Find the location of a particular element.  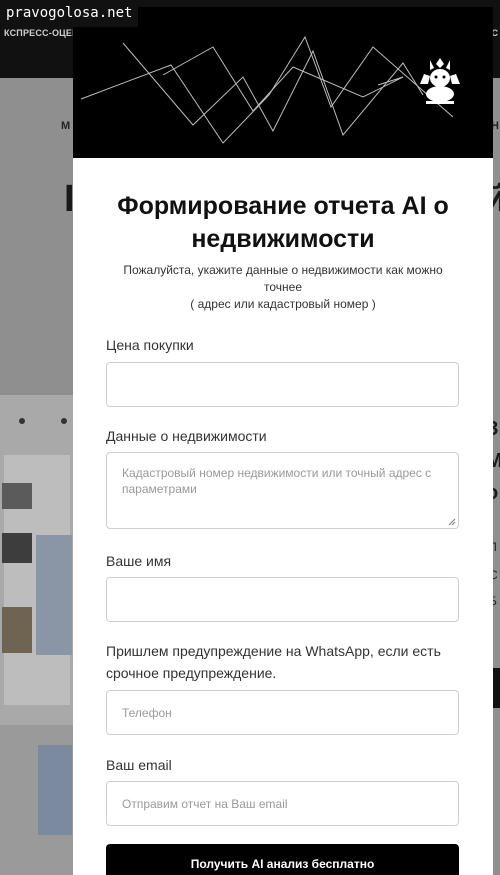

watermark: pravogolosa.net is located at coordinates (69, 13).